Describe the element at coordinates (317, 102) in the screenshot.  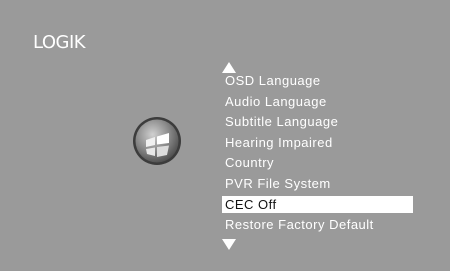
I see `menu-item-audio-language: Audio Language` at that location.